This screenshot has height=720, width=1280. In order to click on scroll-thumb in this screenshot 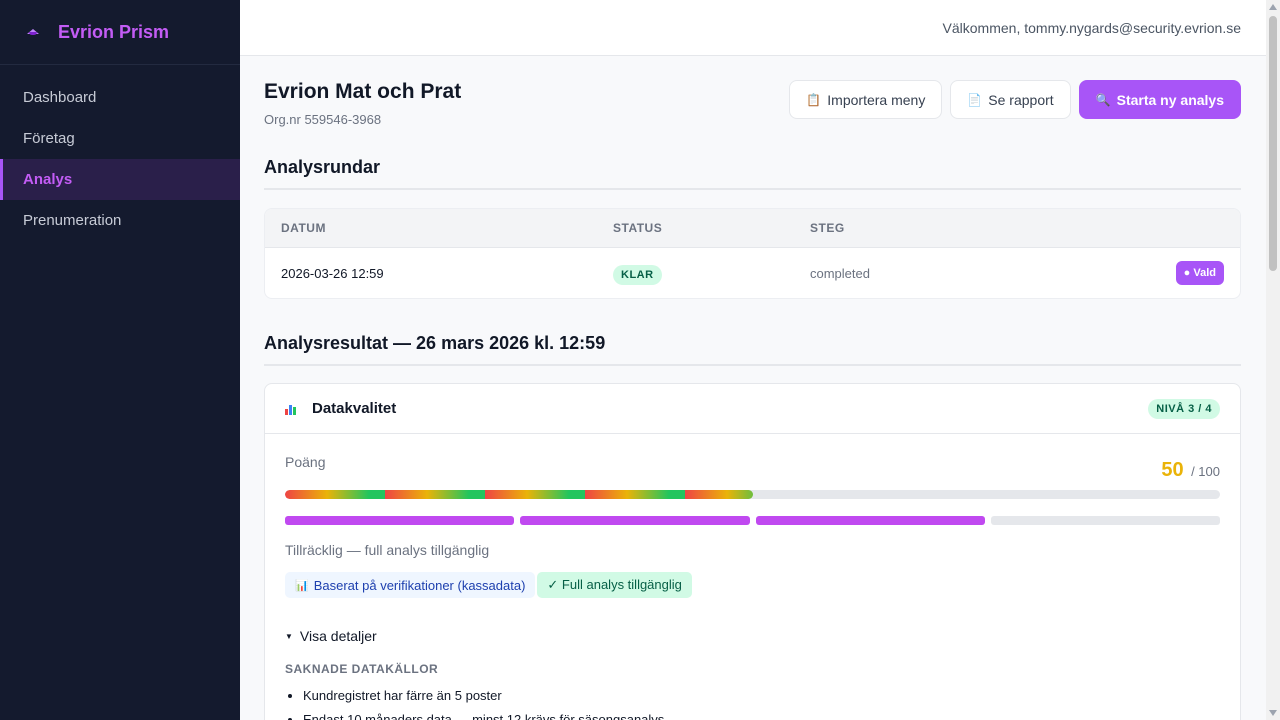, I will do `click(1273, 143)`.